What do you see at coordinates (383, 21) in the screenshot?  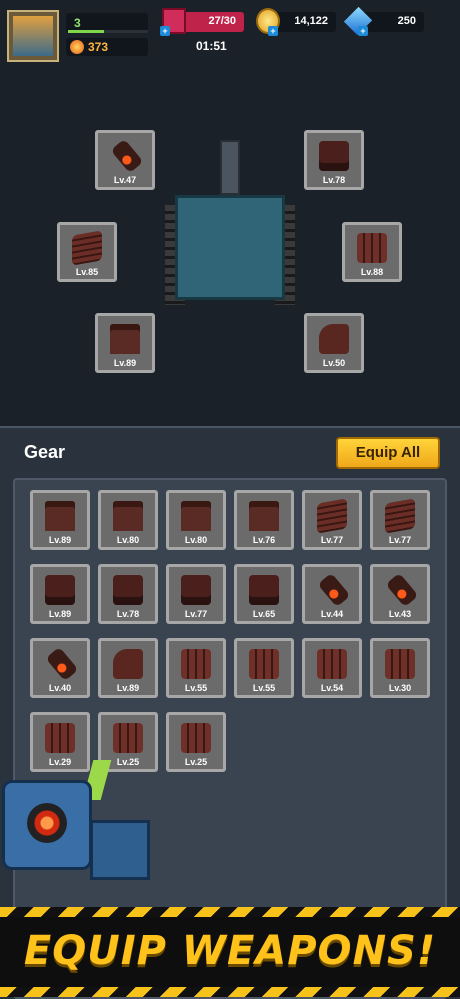 I see `gems-display: + 250` at bounding box center [383, 21].